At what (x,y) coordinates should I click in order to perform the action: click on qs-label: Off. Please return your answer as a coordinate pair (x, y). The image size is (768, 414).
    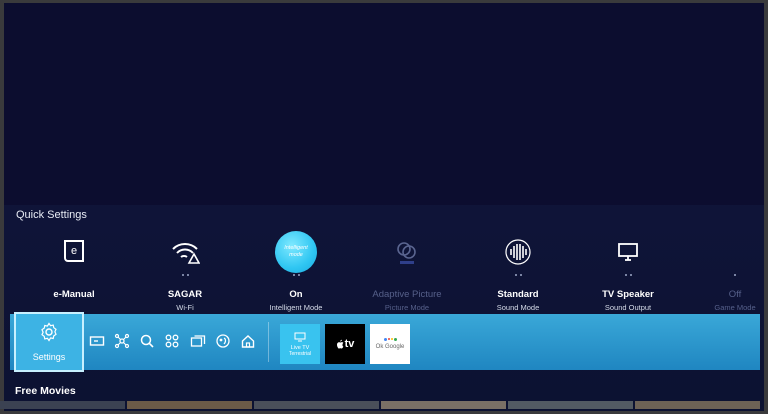
    Looking at the image, I should click on (735, 294).